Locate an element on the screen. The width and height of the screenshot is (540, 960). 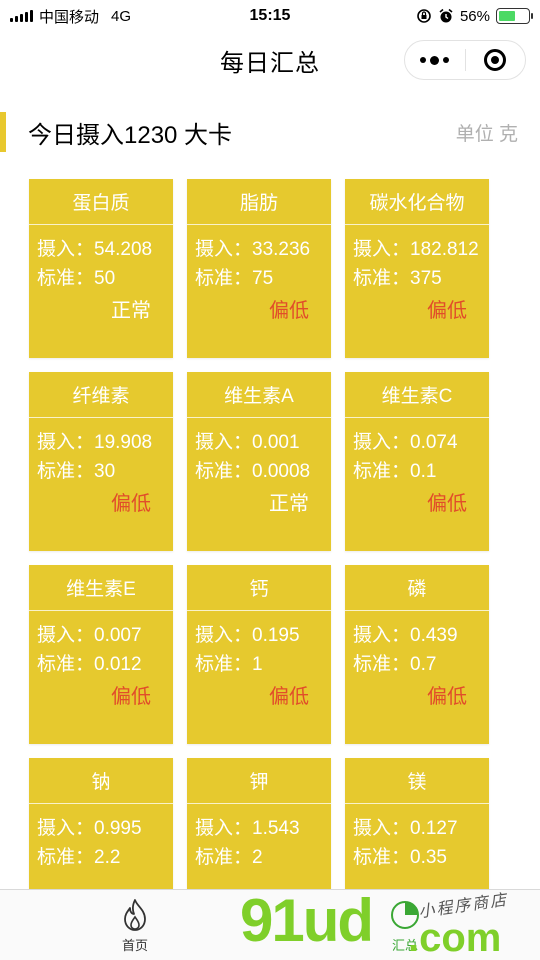
standard-row: 标准：0.7 is located at coordinates (421, 664).